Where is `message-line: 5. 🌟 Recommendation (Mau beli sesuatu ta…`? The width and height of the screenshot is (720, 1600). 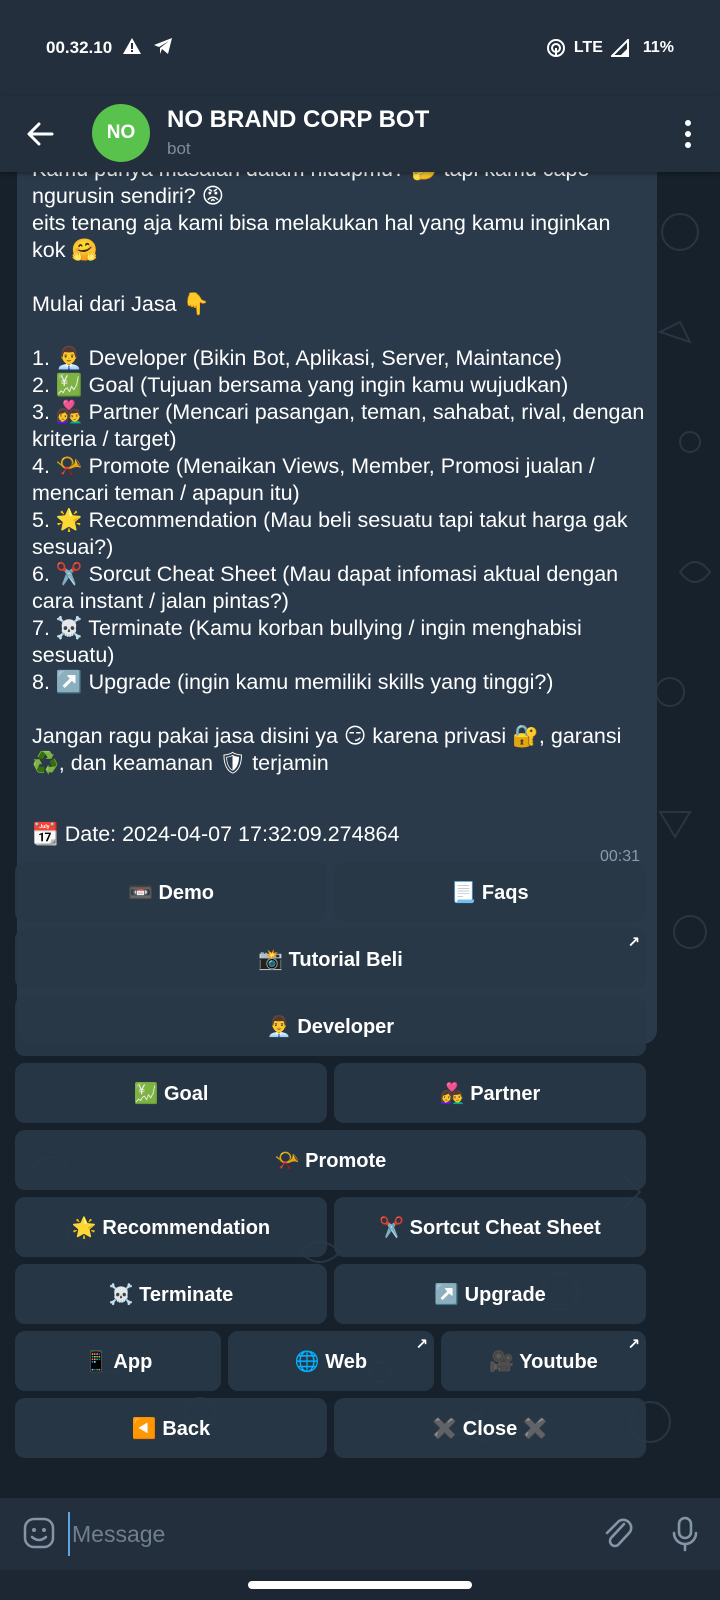 message-line: 5. 🌟 Recommendation (Mau beli sesuatu ta… is located at coordinates (333, 533).